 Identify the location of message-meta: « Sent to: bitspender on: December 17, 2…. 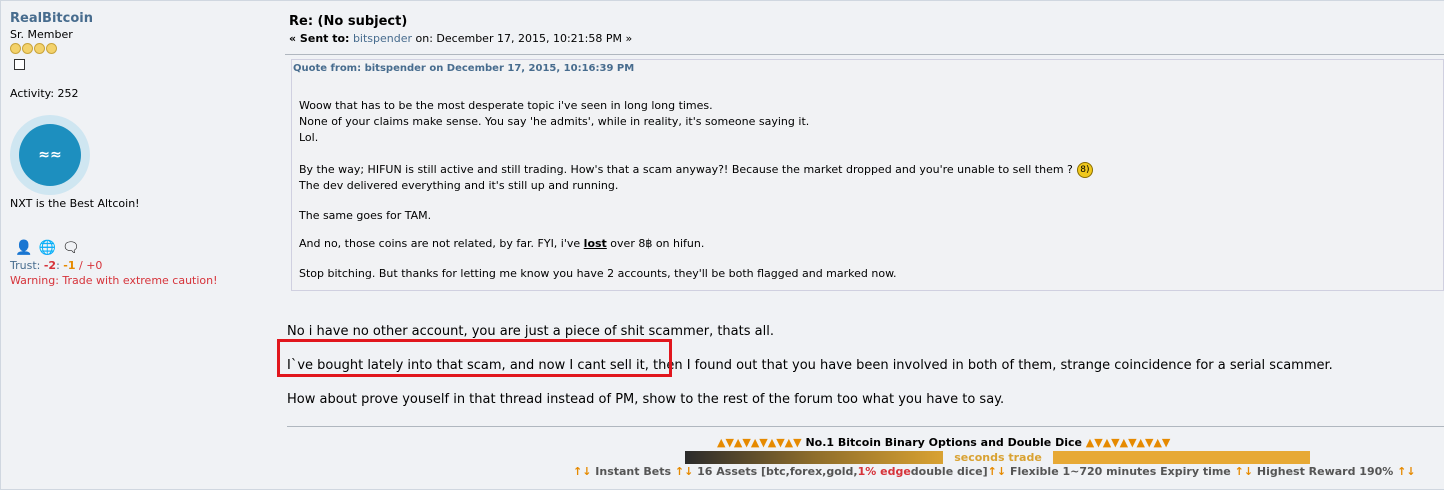
(460, 38).